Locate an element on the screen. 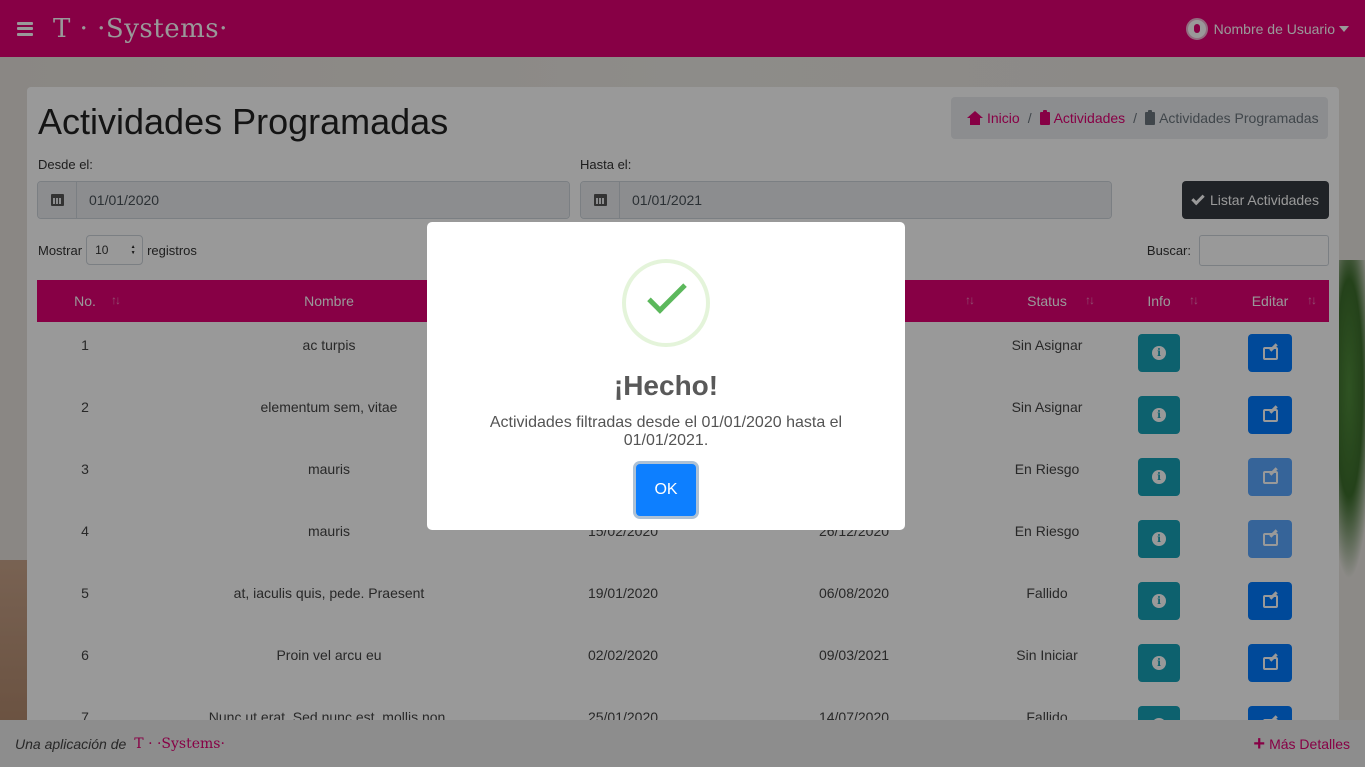  success-icon is located at coordinates (666, 303).